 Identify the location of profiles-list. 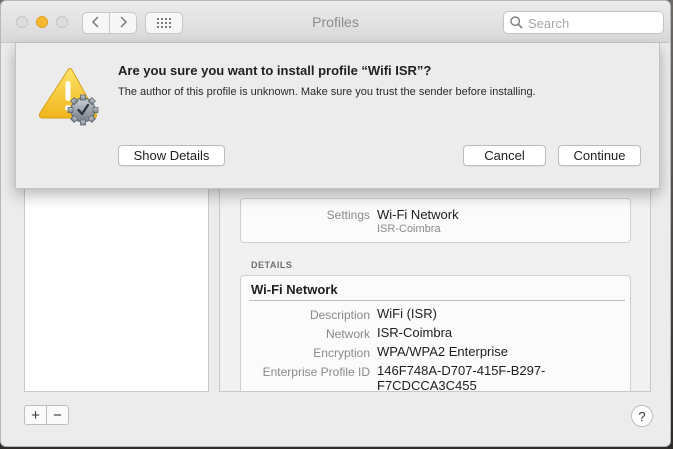
(116, 289).